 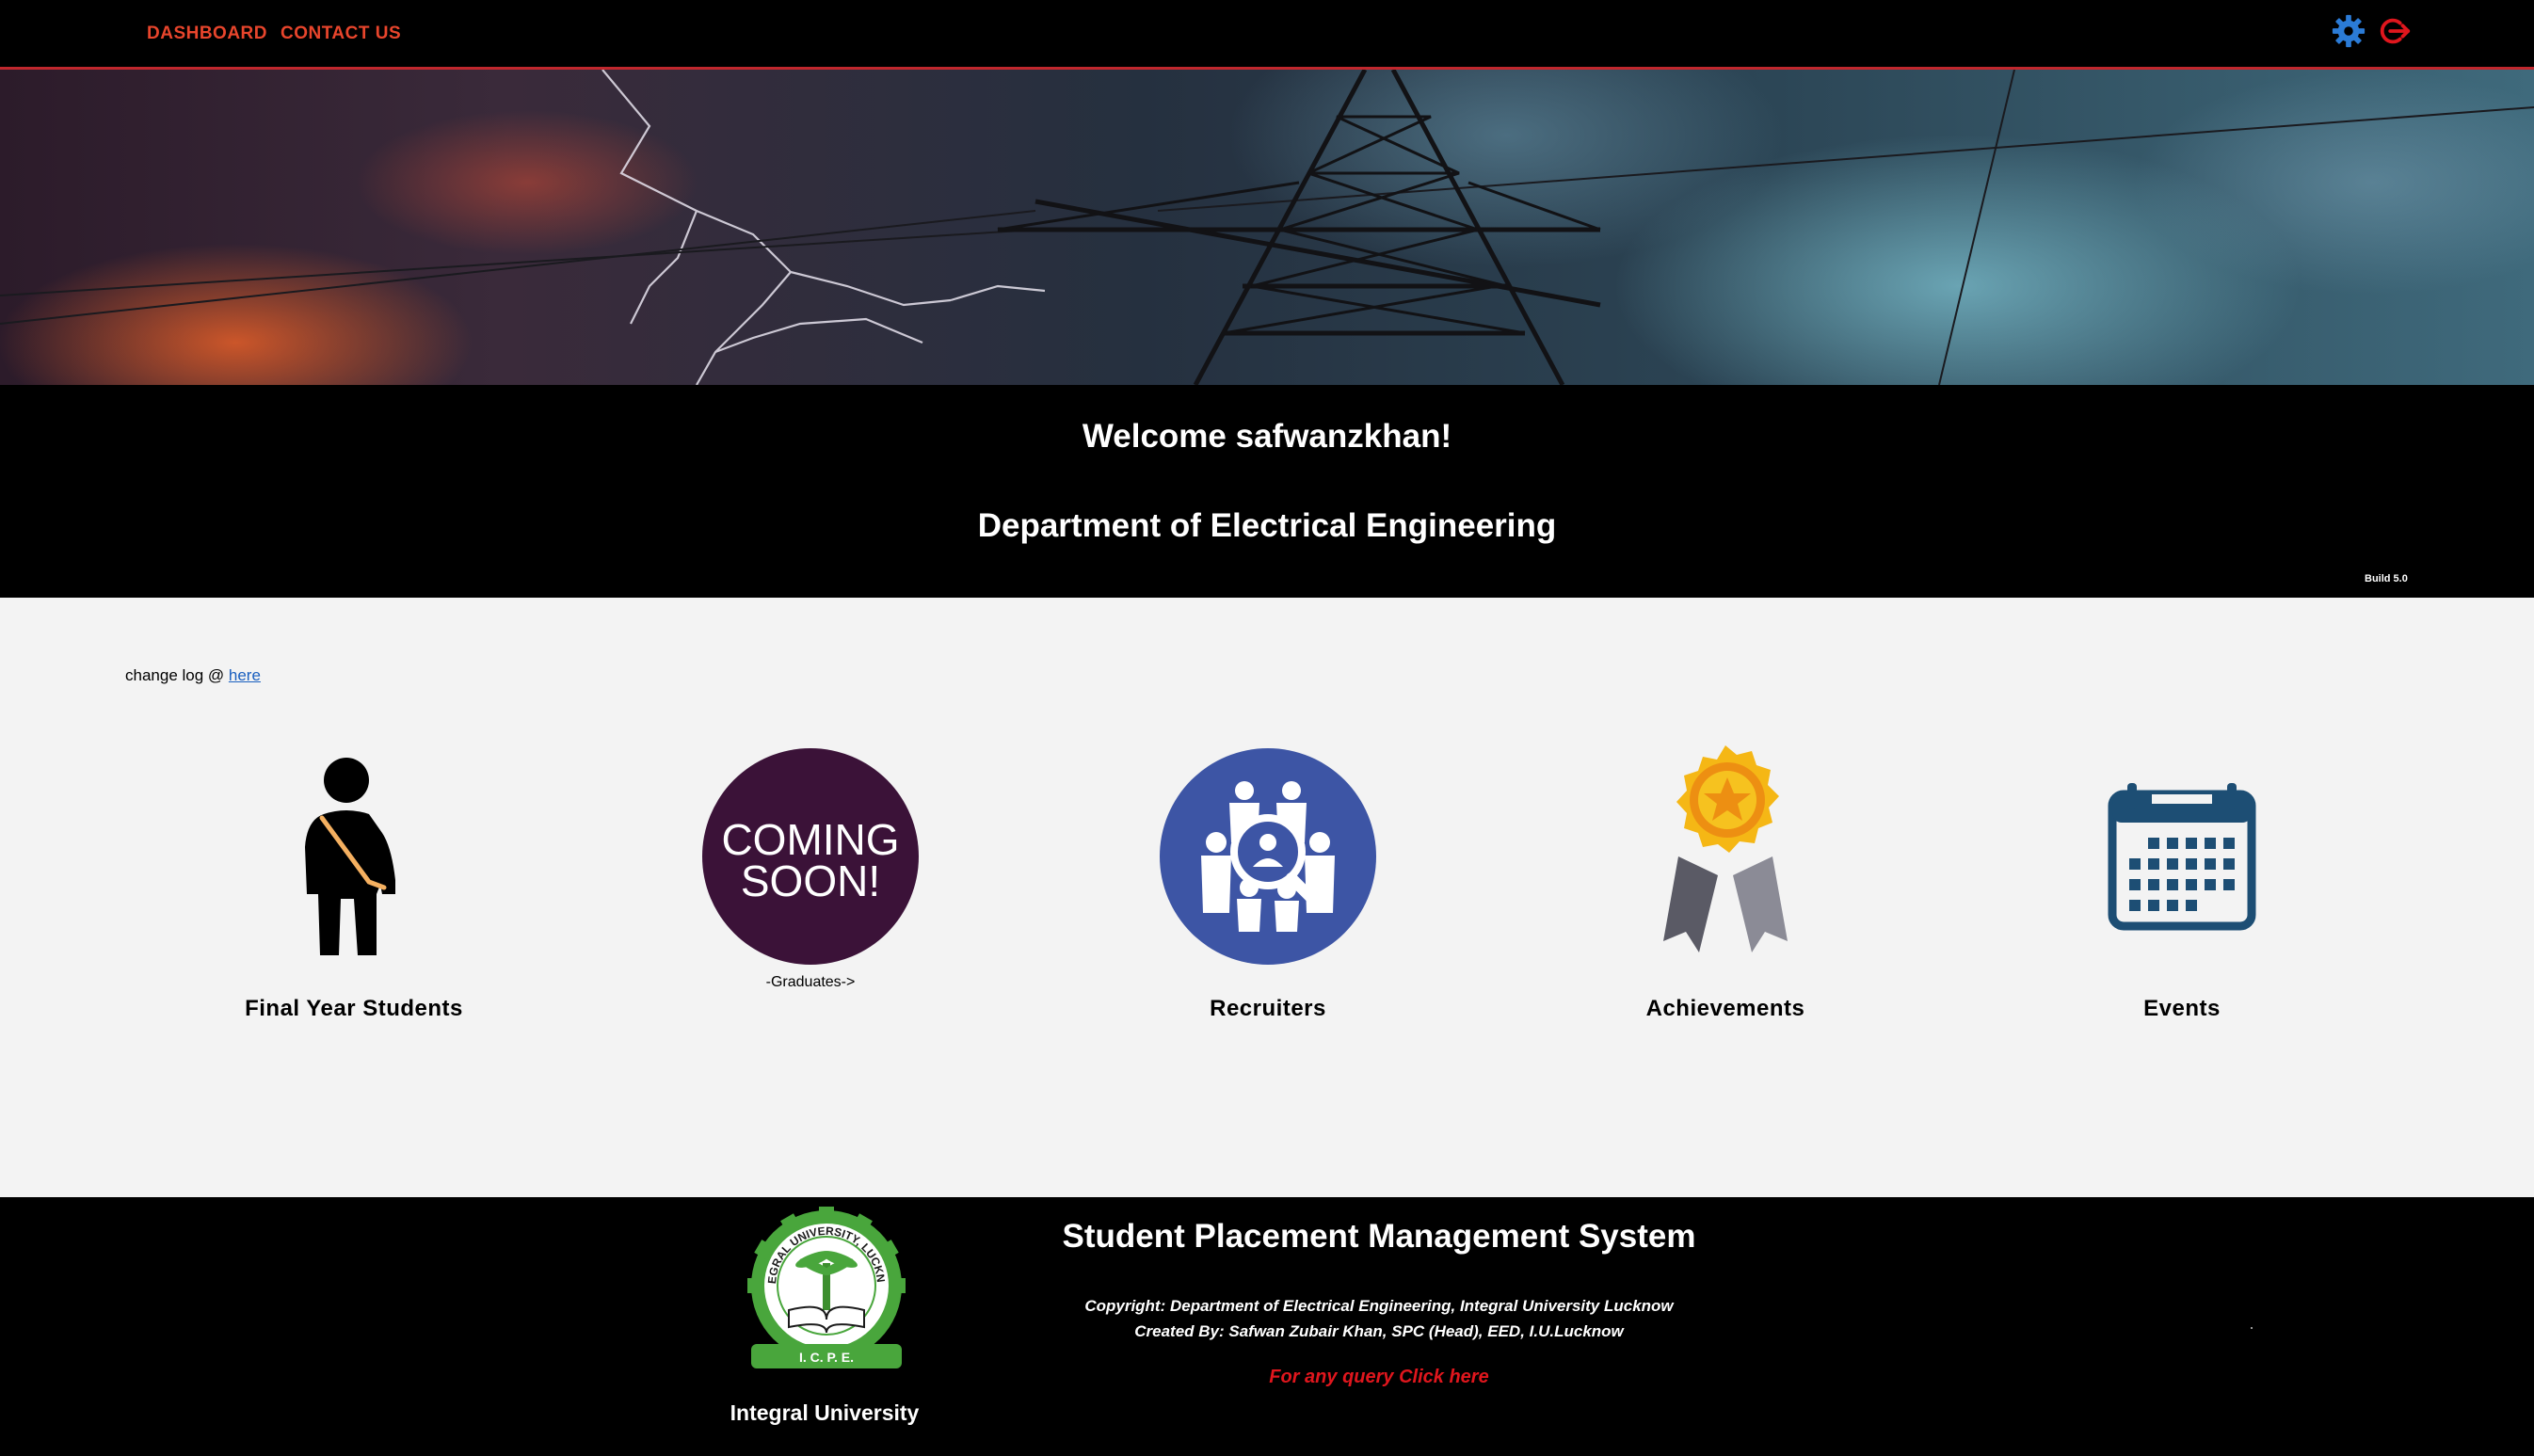 I want to click on top-navbar: DASHBOARD CONTACT US, so click(x=1267, y=35).